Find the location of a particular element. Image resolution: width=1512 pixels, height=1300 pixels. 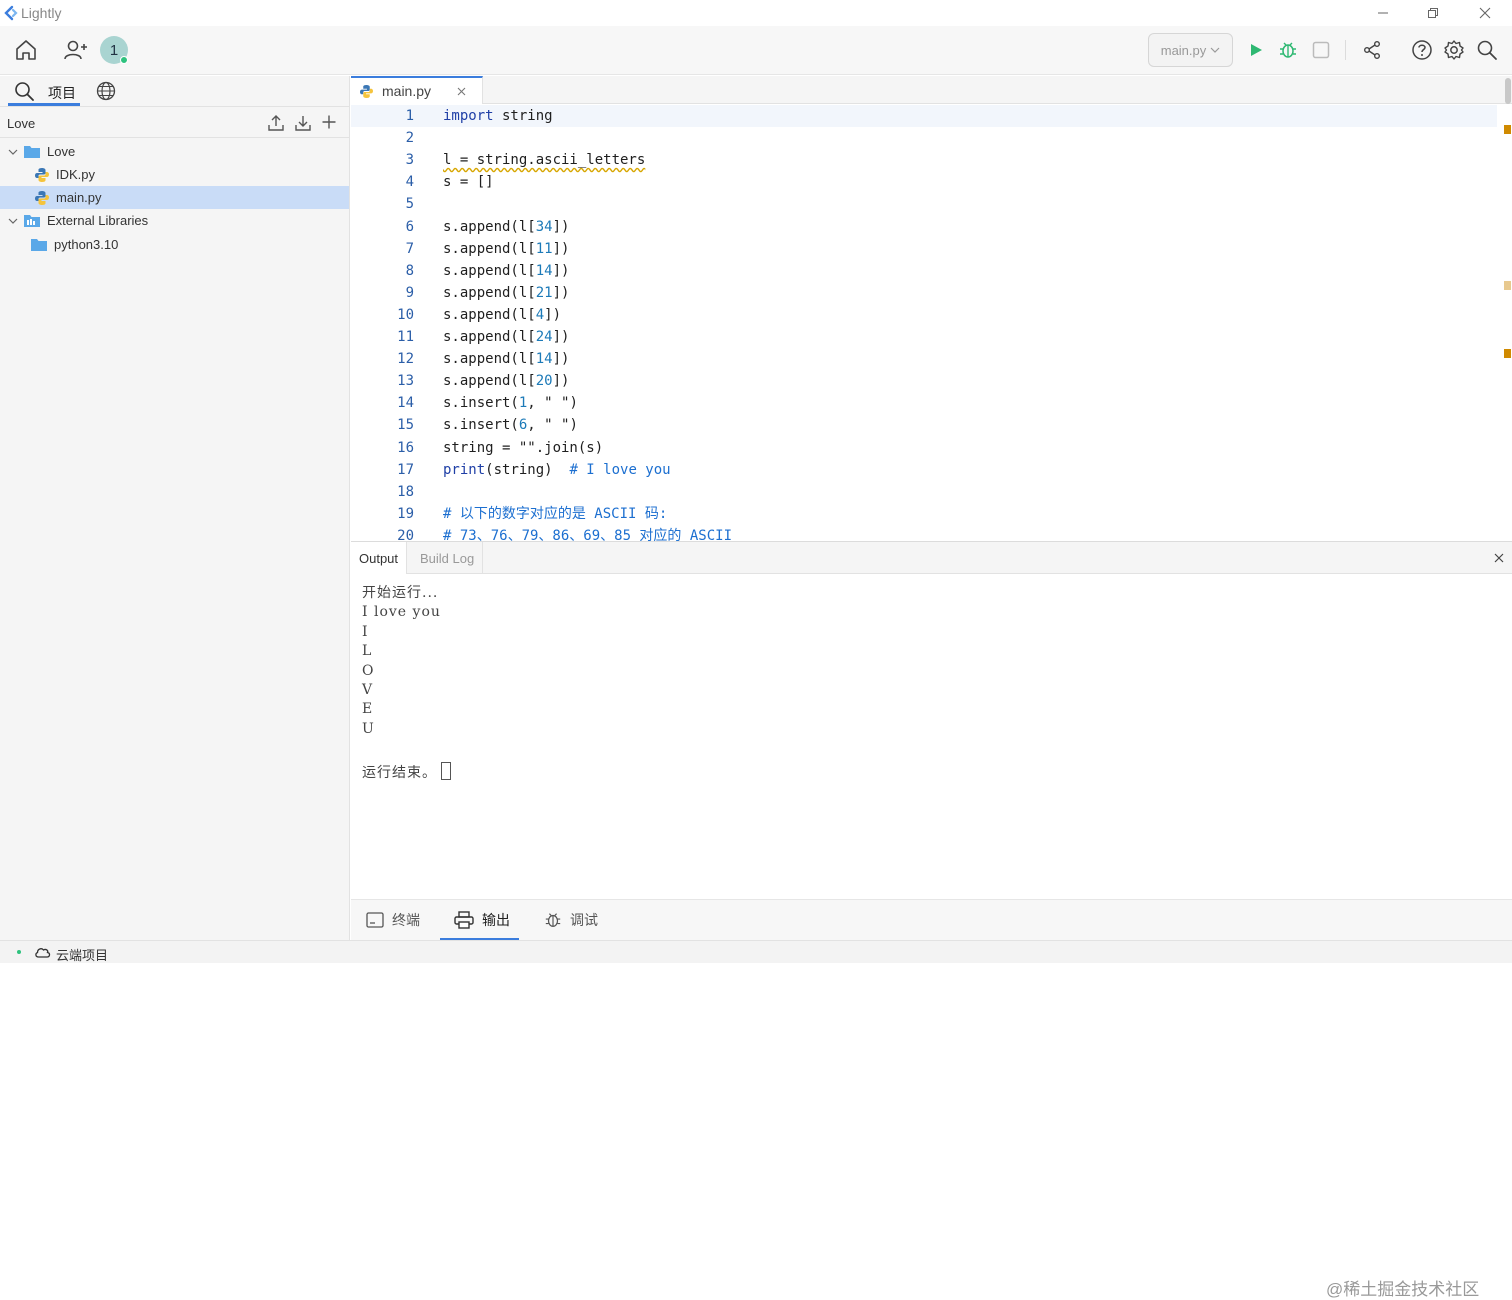

code-token: 14 is located at coordinates (544, 270).